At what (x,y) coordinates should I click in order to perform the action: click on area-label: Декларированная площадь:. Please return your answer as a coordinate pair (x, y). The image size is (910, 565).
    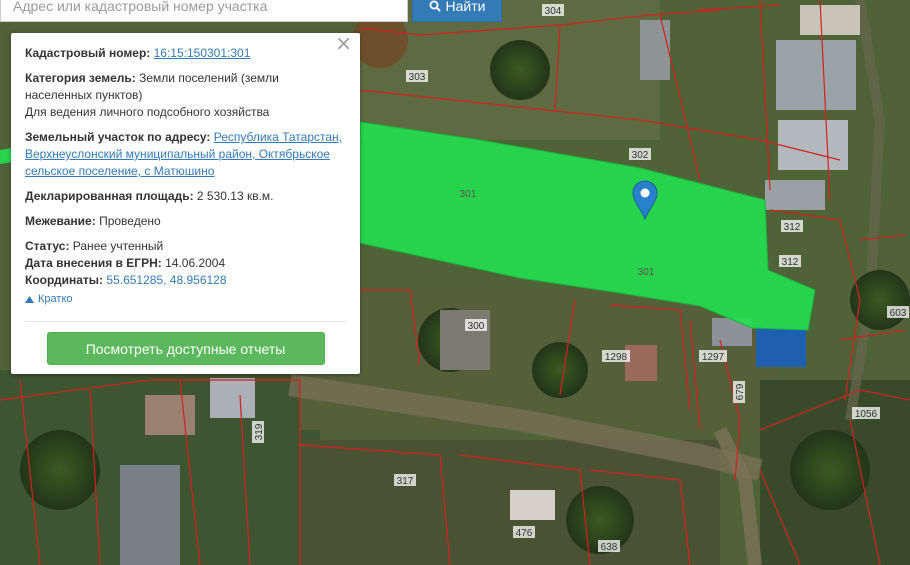
    Looking at the image, I should click on (109, 196).